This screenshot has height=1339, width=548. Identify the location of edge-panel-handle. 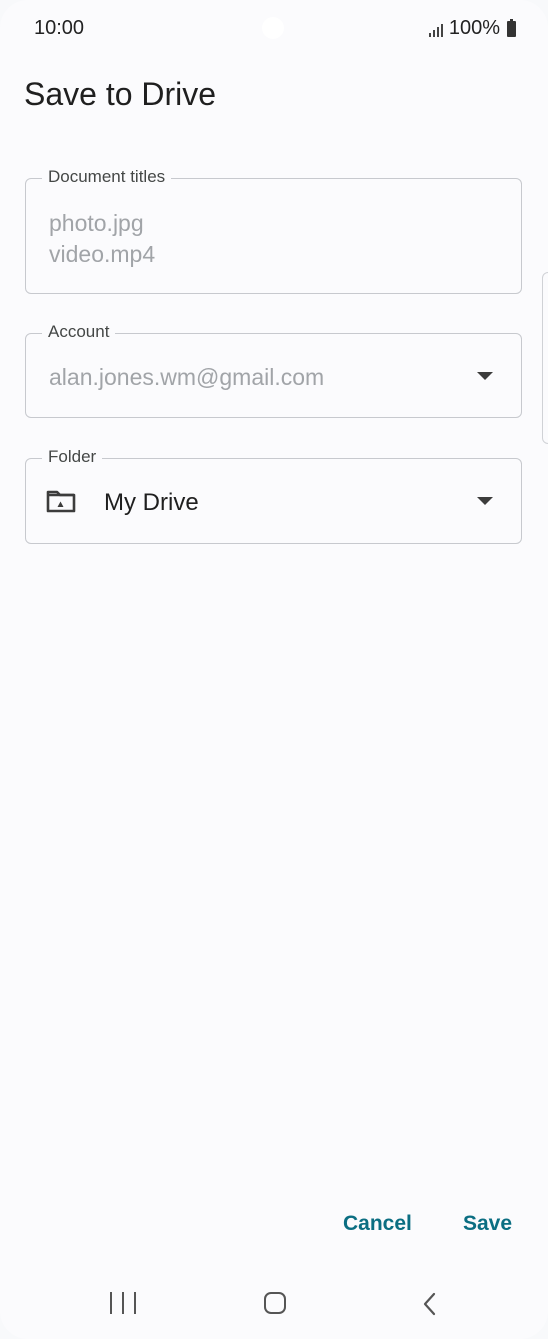
(545, 358).